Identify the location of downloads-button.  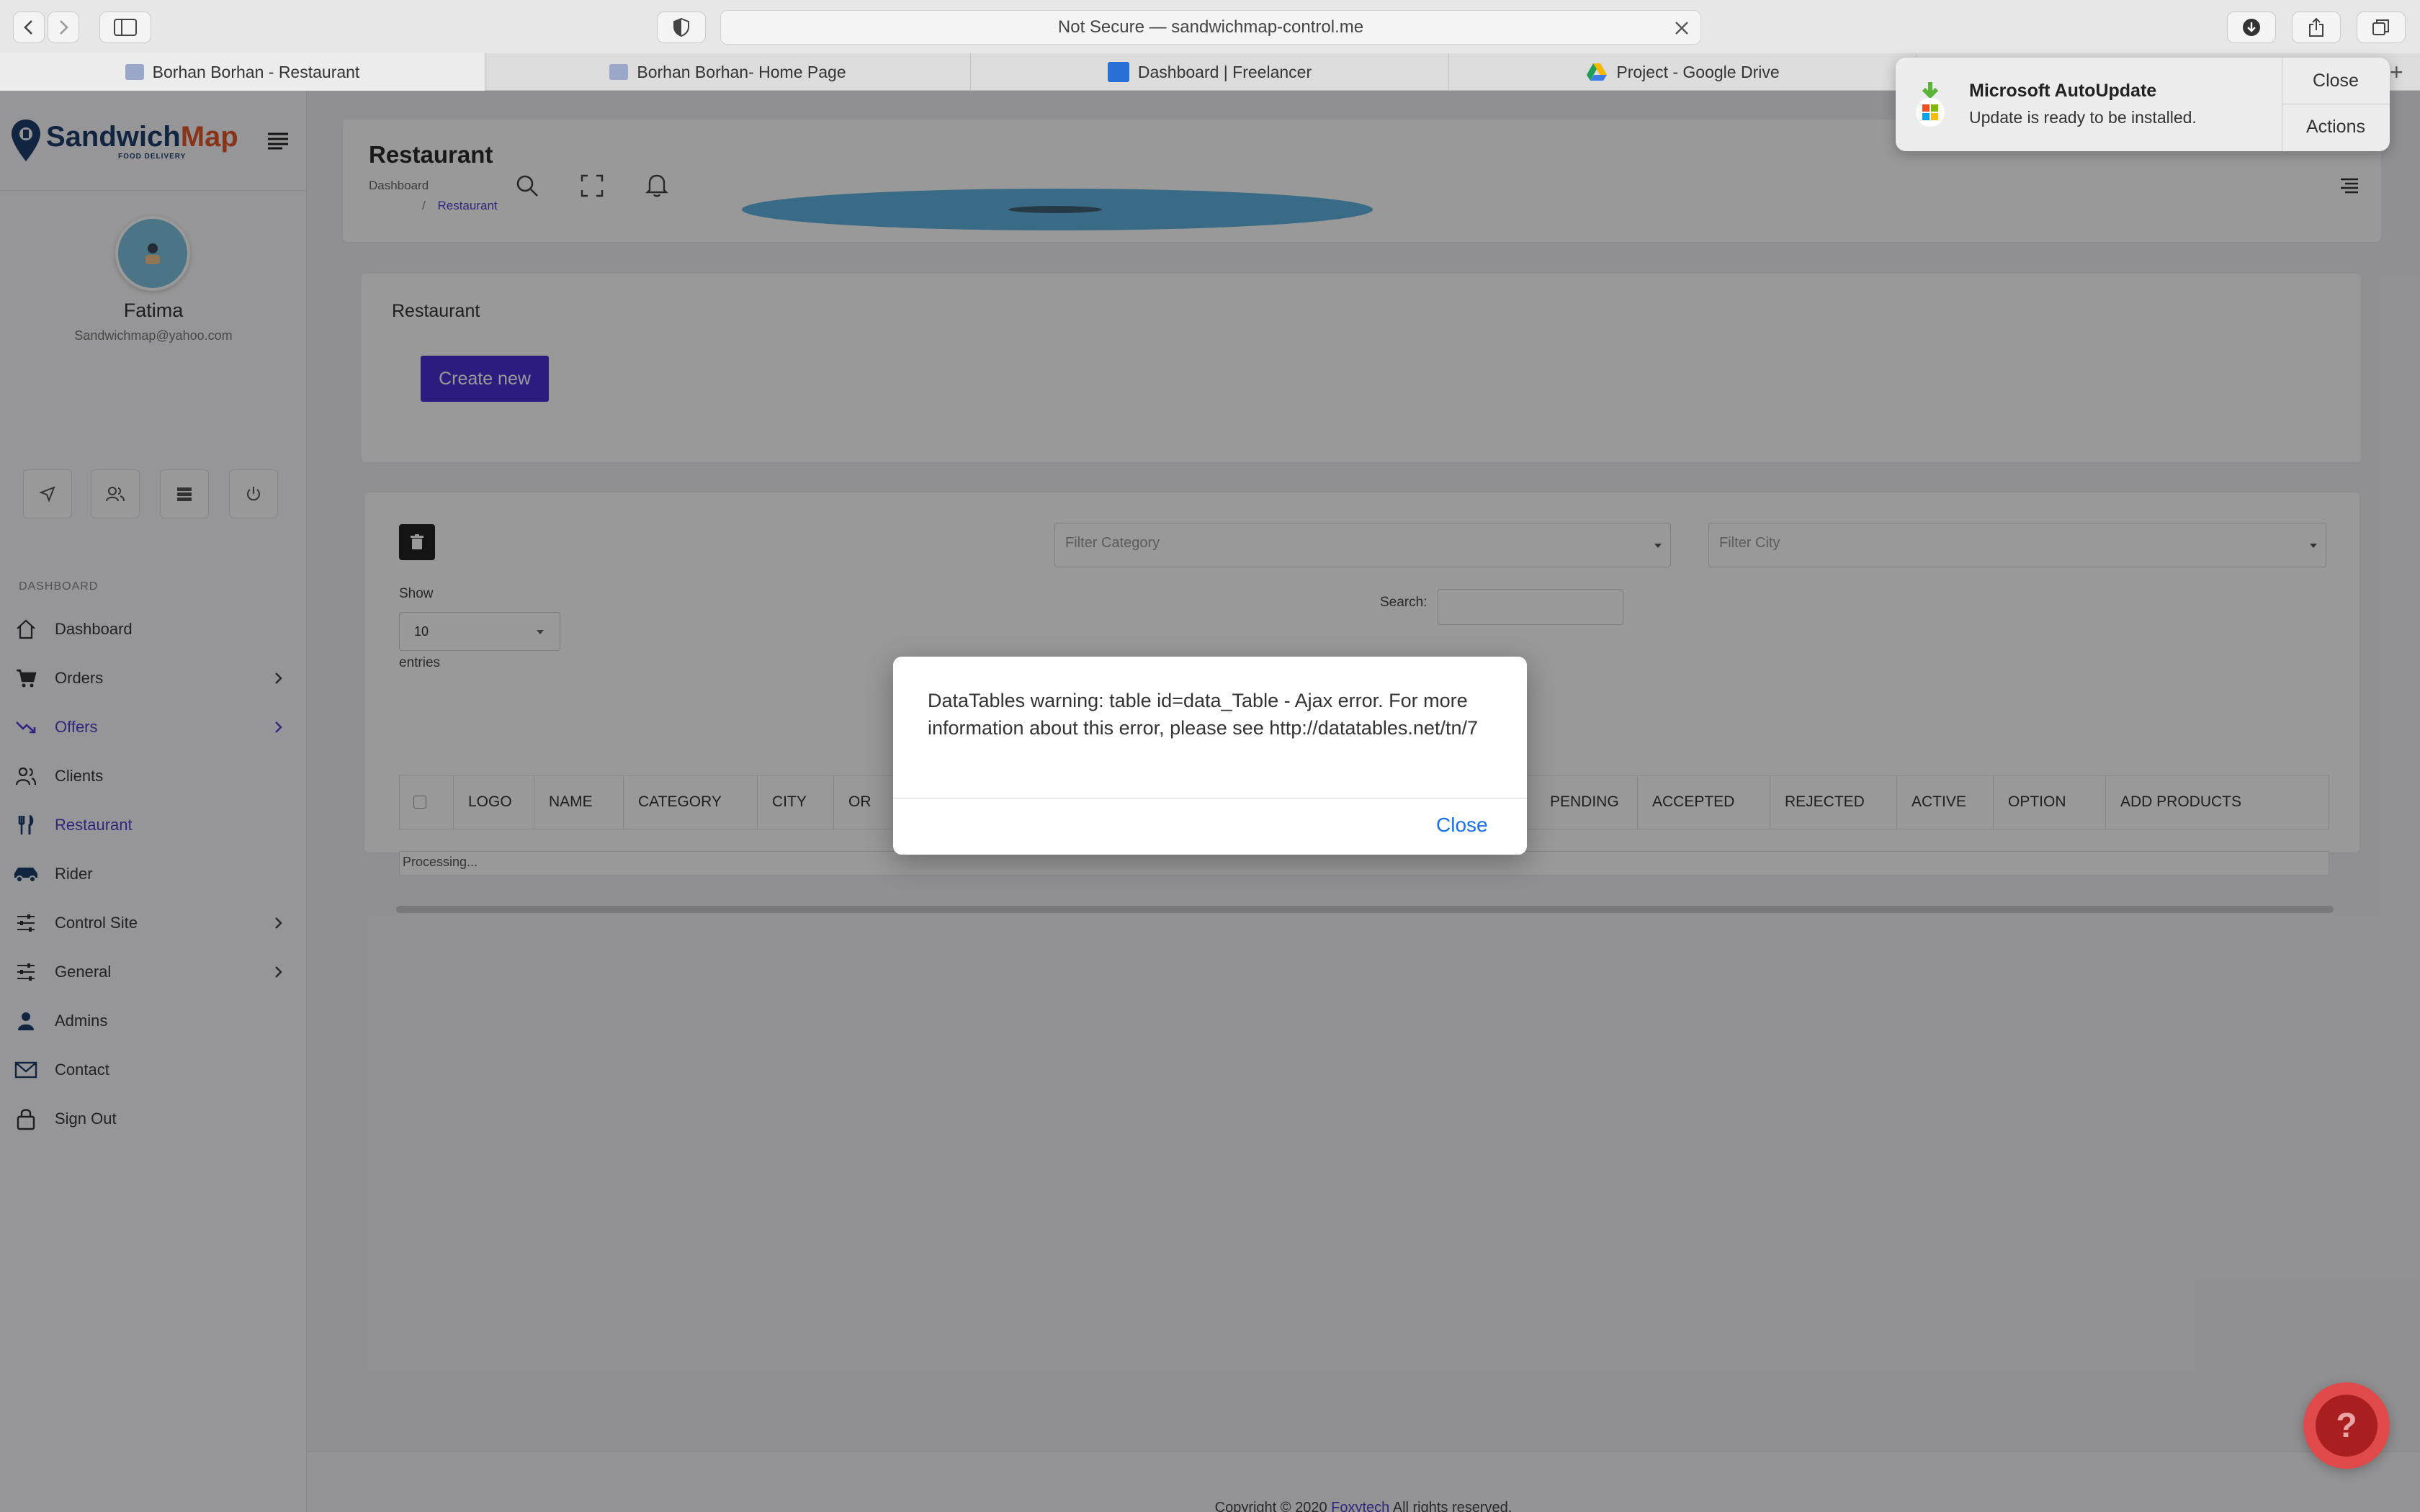
(2251, 27).